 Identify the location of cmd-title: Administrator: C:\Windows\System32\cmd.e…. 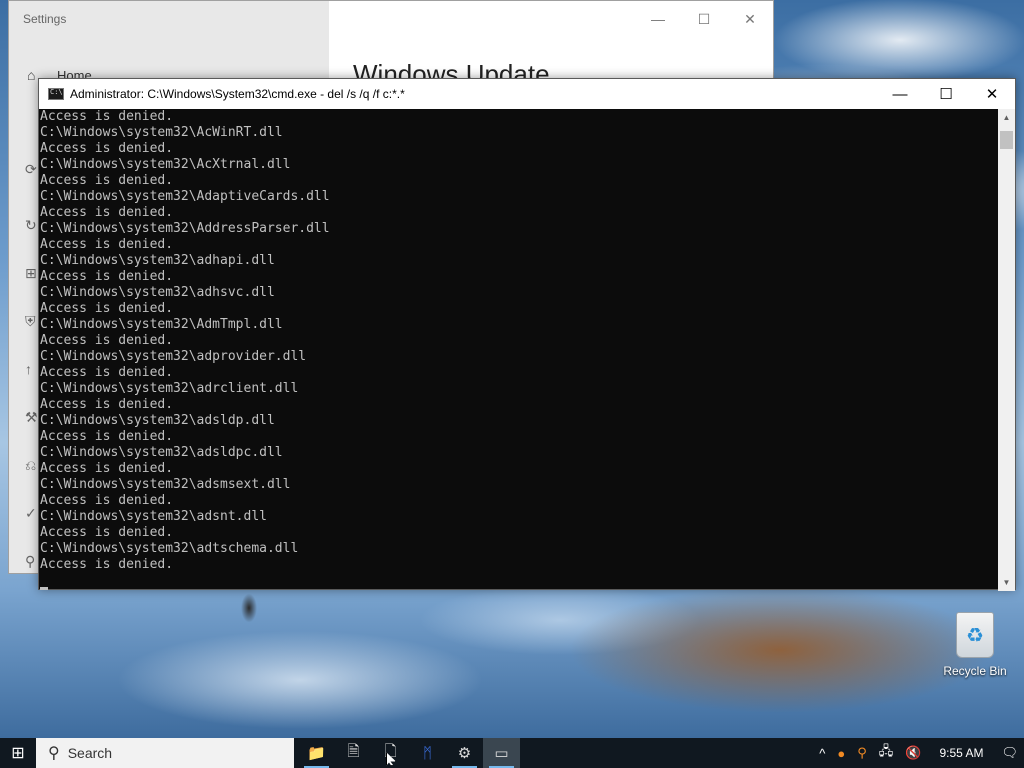
(237, 94).